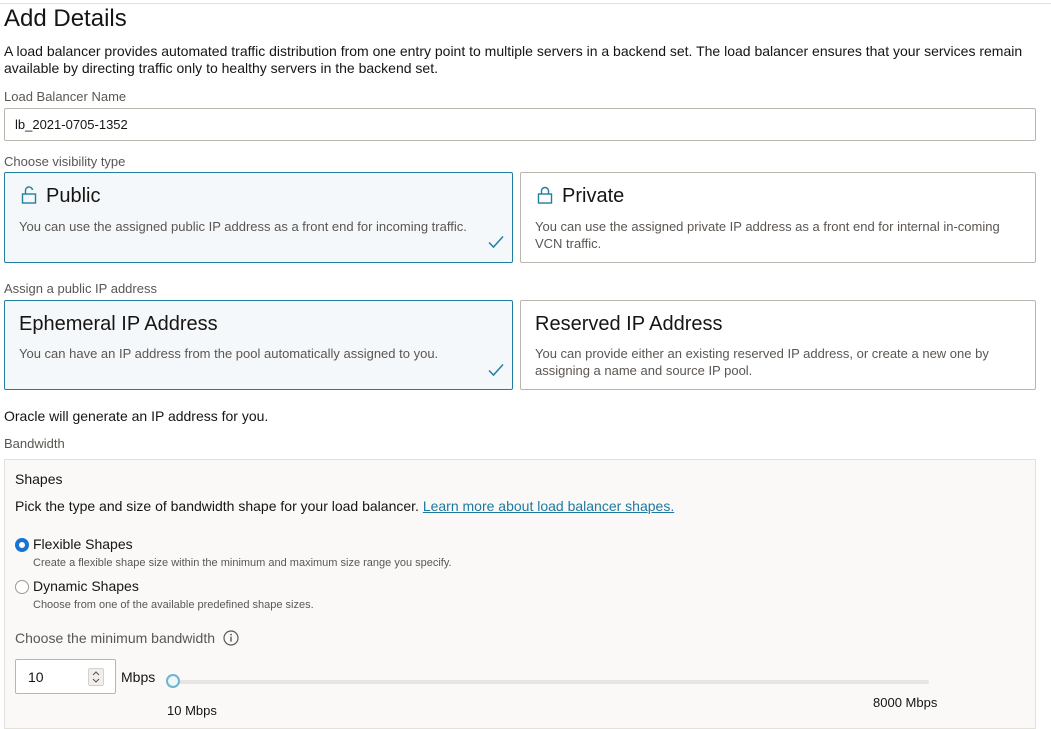 The height and width of the screenshot is (729, 1051). I want to click on stepper-arrows-icon, so click(96, 677).